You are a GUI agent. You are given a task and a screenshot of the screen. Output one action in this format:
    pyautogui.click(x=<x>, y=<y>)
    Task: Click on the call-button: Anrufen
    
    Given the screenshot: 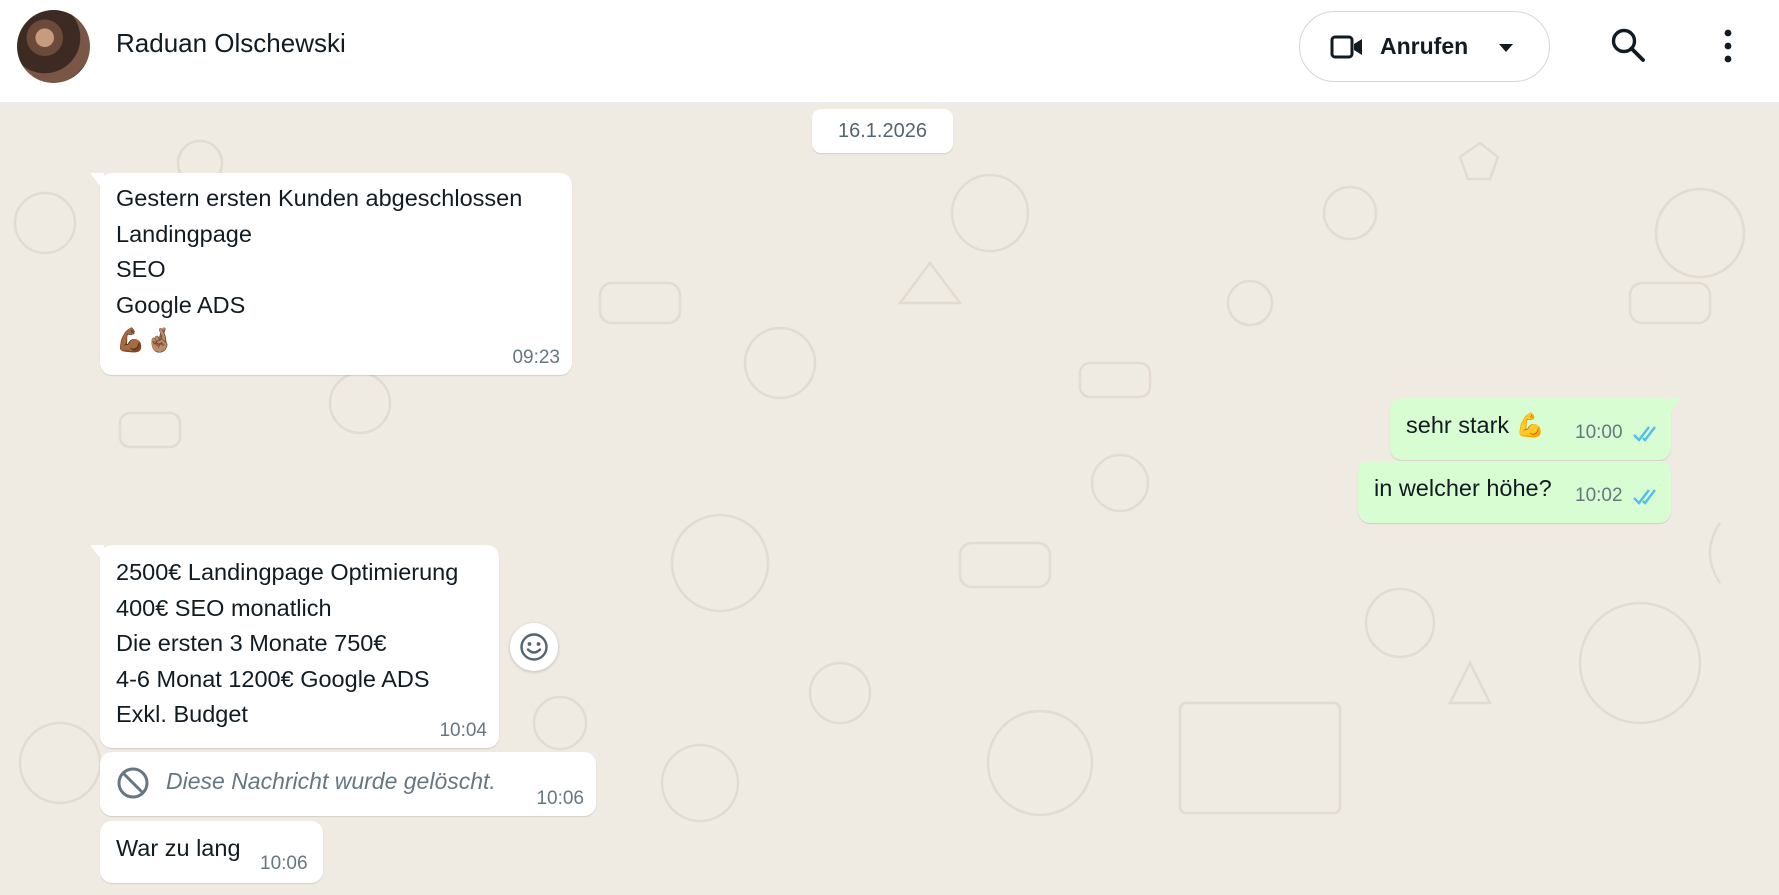 What is the action you would take?
    pyautogui.click(x=1424, y=46)
    